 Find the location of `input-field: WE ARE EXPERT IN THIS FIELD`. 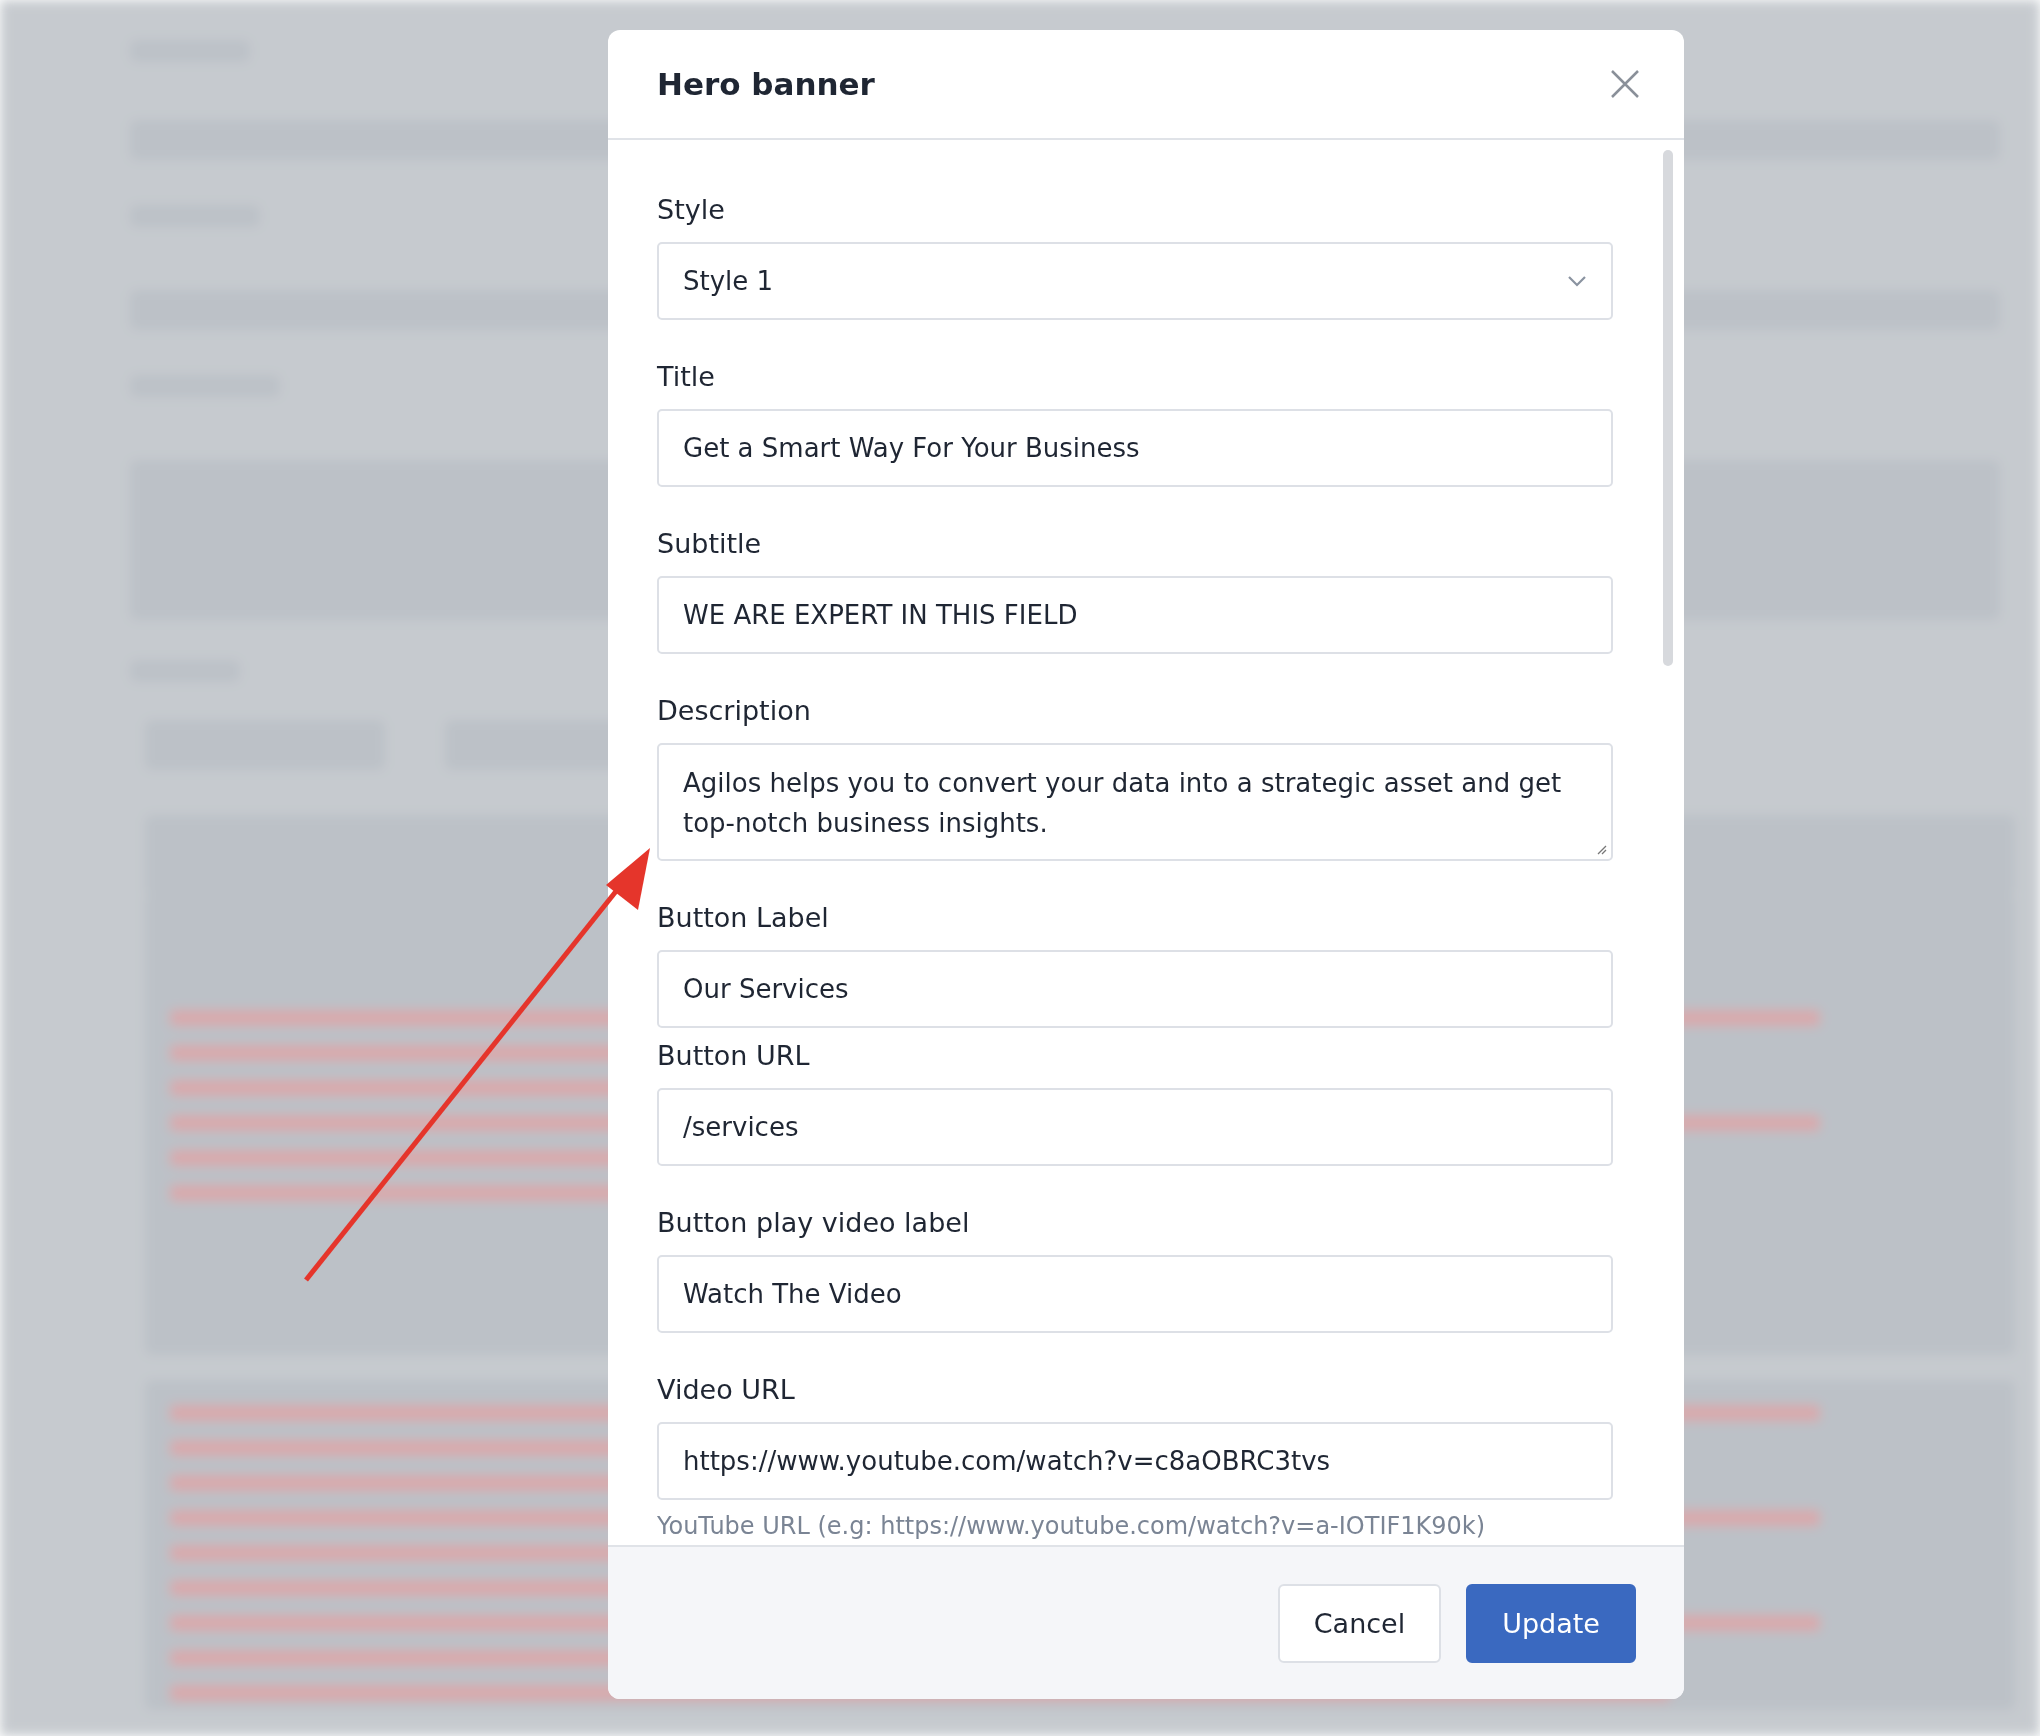

input-field: WE ARE EXPERT IN THIS FIELD is located at coordinates (1135, 615).